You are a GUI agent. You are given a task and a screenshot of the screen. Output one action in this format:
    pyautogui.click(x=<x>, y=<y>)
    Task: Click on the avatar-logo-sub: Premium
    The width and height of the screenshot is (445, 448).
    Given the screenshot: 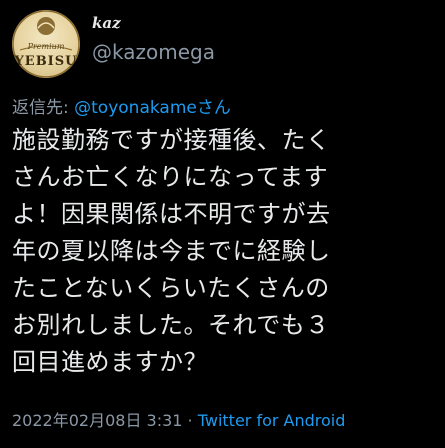 What is the action you would take?
    pyautogui.click(x=46, y=46)
    